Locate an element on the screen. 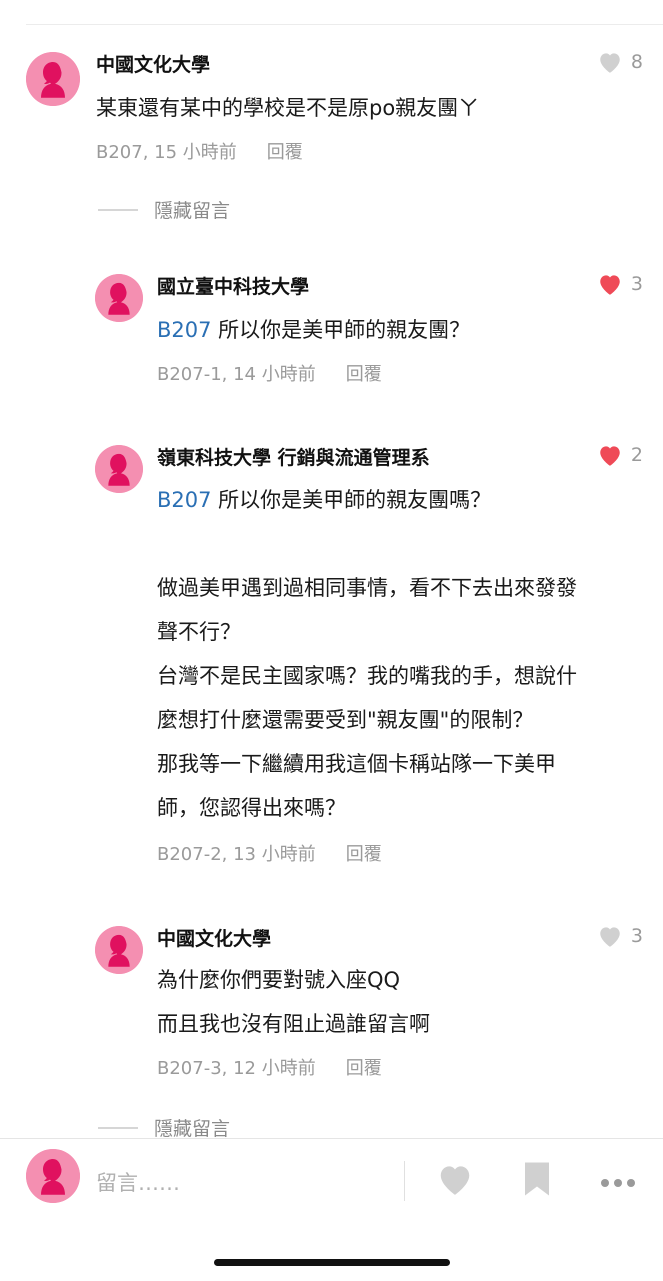 Image resolution: width=663 pixels, height=1281 pixels. like-count: 2 is located at coordinates (636, 455).